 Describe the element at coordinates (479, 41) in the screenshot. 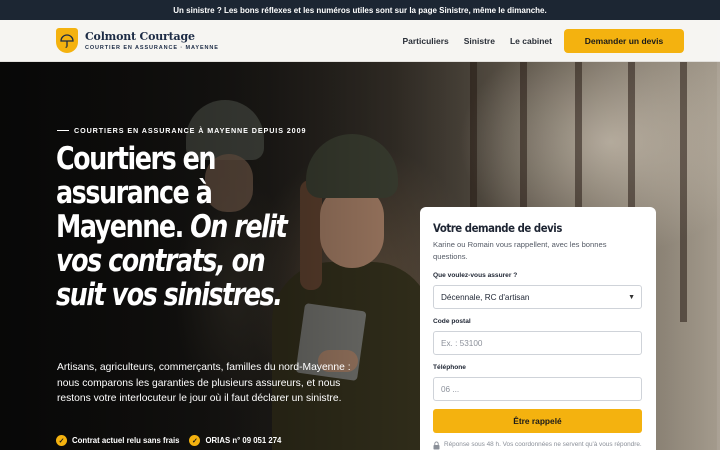

I see `nav-item-sinistre: Sinistre` at that location.